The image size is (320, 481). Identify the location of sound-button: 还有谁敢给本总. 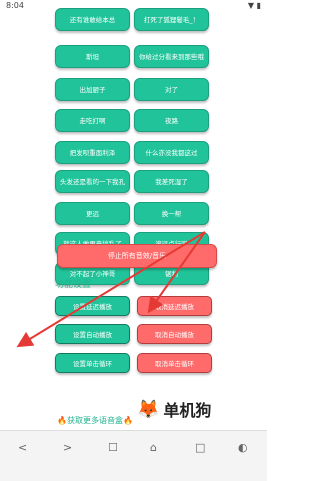
(92, 19).